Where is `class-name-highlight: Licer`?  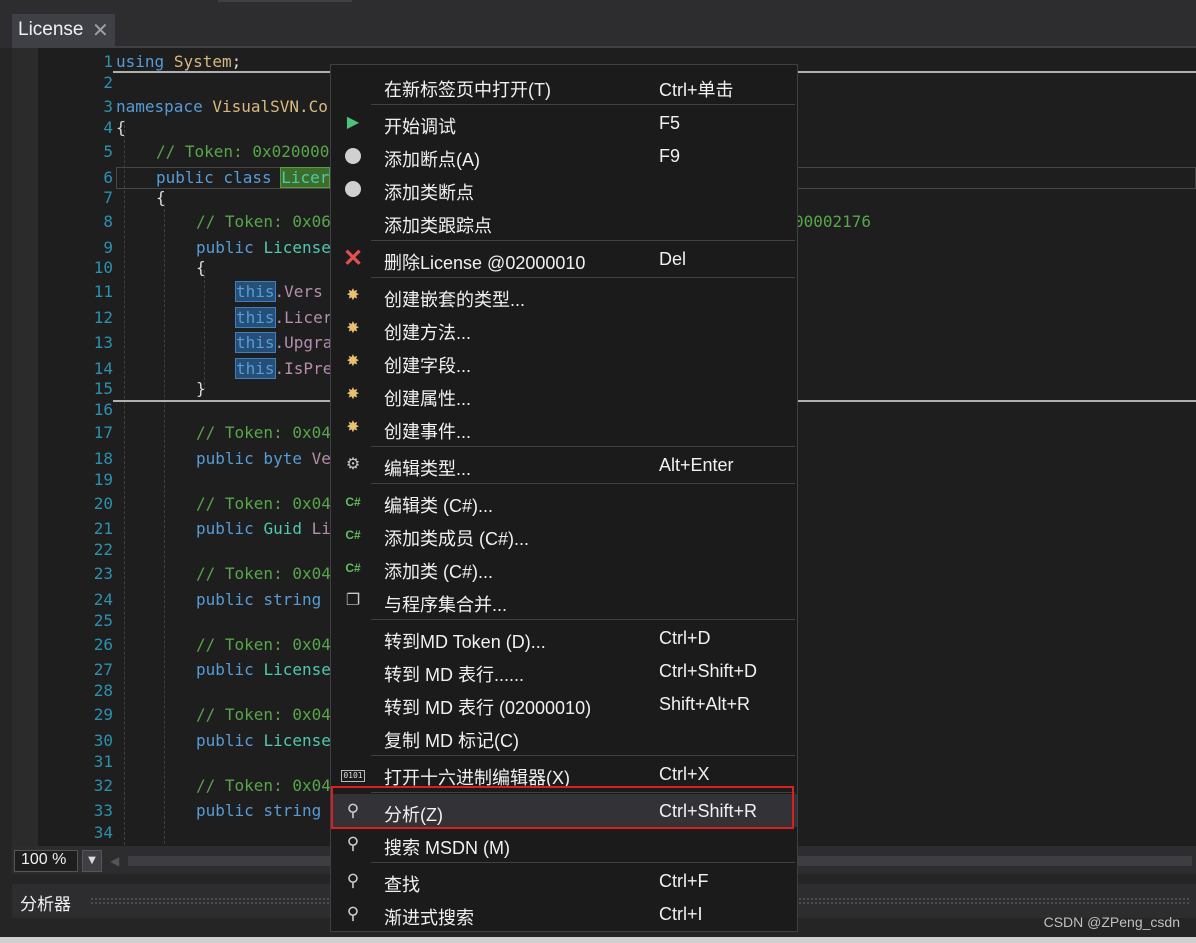
class-name-highlight: Licer is located at coordinates (305, 177).